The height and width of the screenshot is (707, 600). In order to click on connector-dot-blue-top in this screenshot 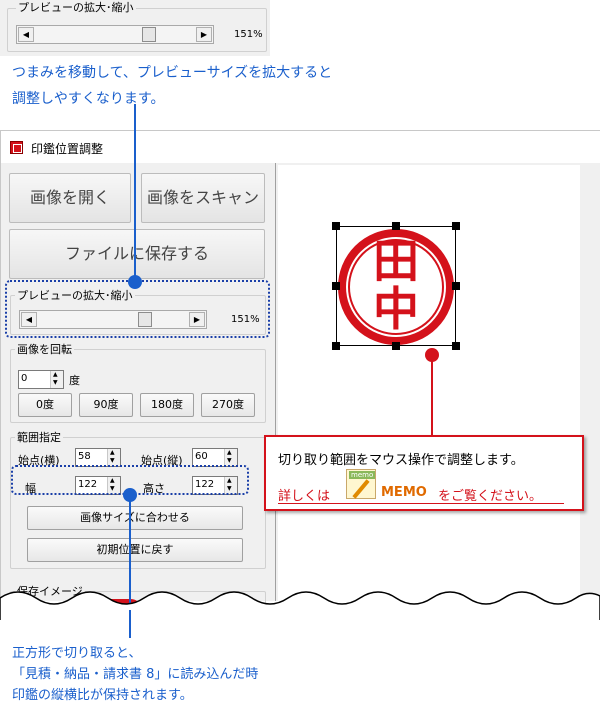, I will do `click(135, 282)`.